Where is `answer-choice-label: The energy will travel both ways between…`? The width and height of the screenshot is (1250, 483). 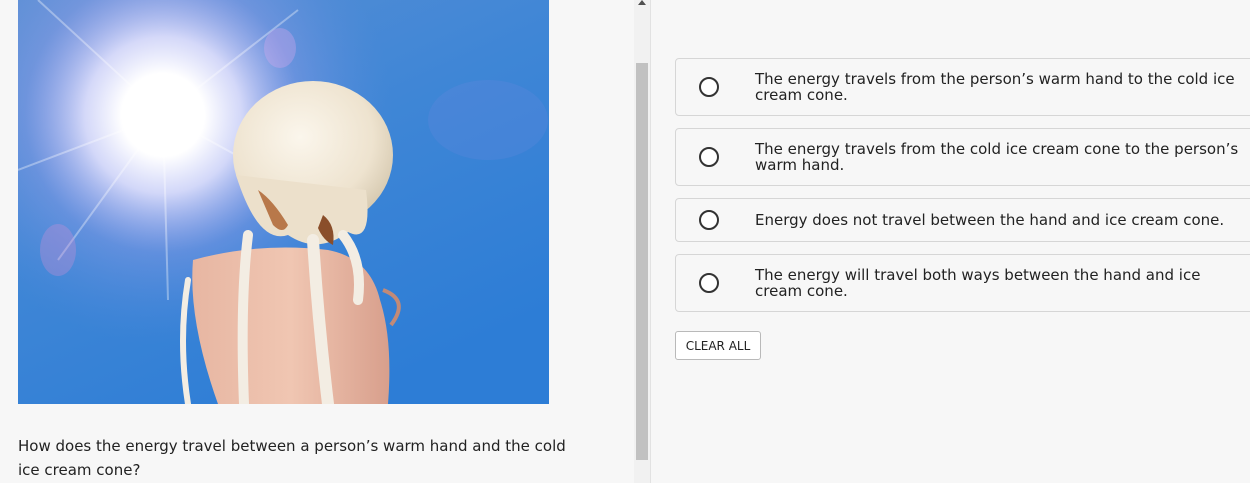
answer-choice-label: The energy will travel both ways between… is located at coordinates (978, 283).